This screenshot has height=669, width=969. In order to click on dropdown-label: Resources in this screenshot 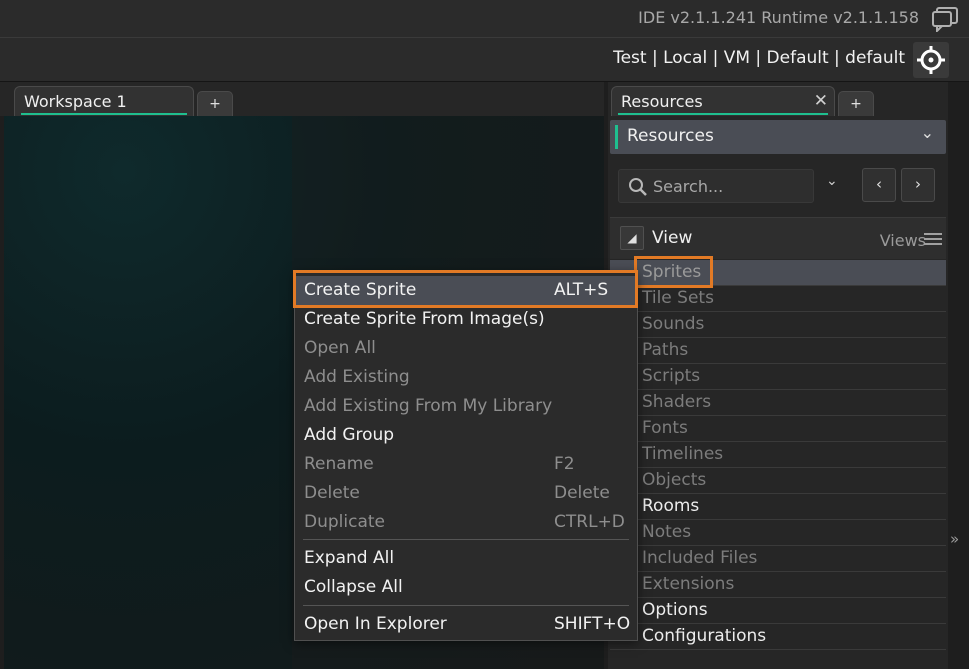, I will do `click(670, 136)`.